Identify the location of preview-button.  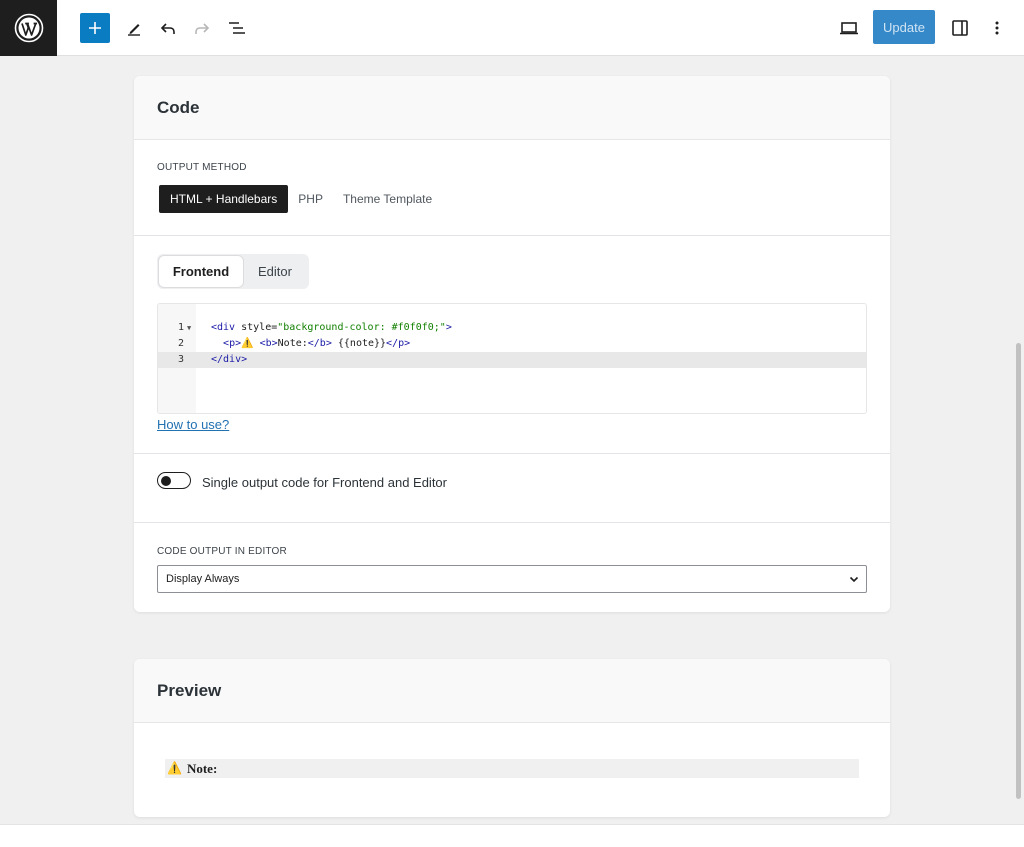
(849, 28).